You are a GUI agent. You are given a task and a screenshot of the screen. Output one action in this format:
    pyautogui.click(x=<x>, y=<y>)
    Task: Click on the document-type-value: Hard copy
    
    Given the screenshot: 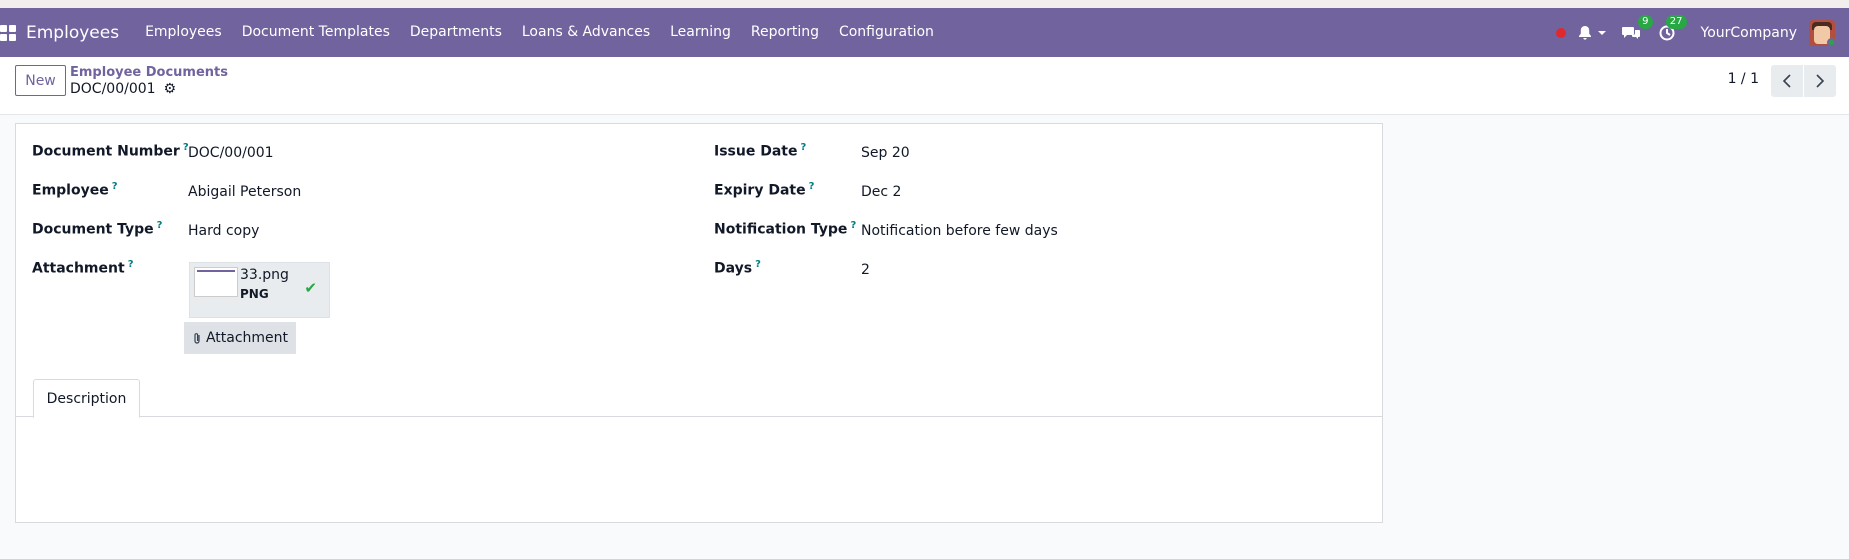 What is the action you would take?
    pyautogui.click(x=223, y=231)
    